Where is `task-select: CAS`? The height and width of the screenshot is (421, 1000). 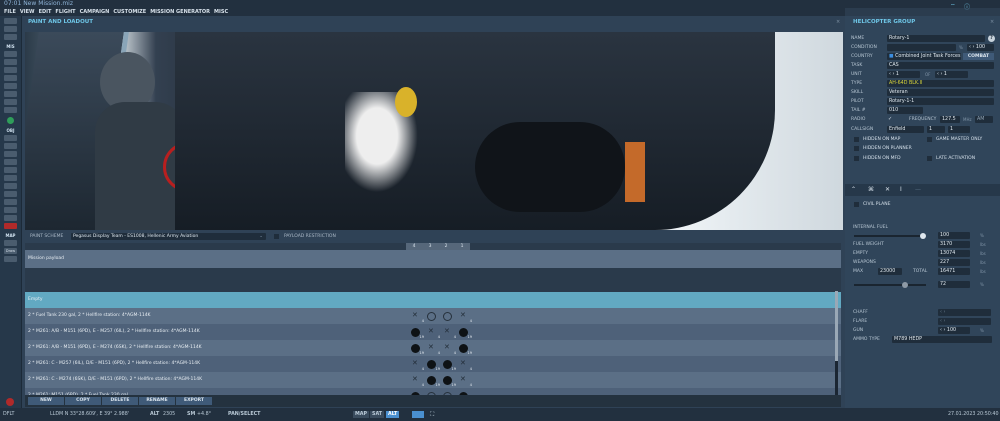 task-select: CAS is located at coordinates (940, 65).